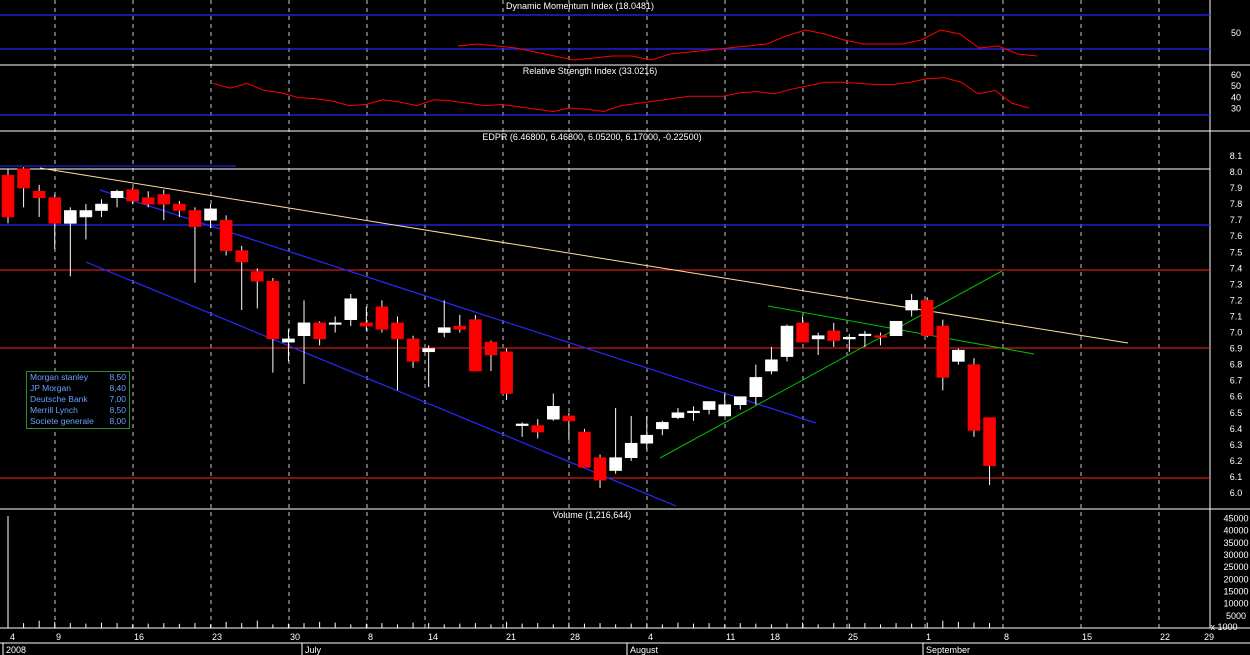  I want to click on dmi-tick: 50, so click(1236, 33).